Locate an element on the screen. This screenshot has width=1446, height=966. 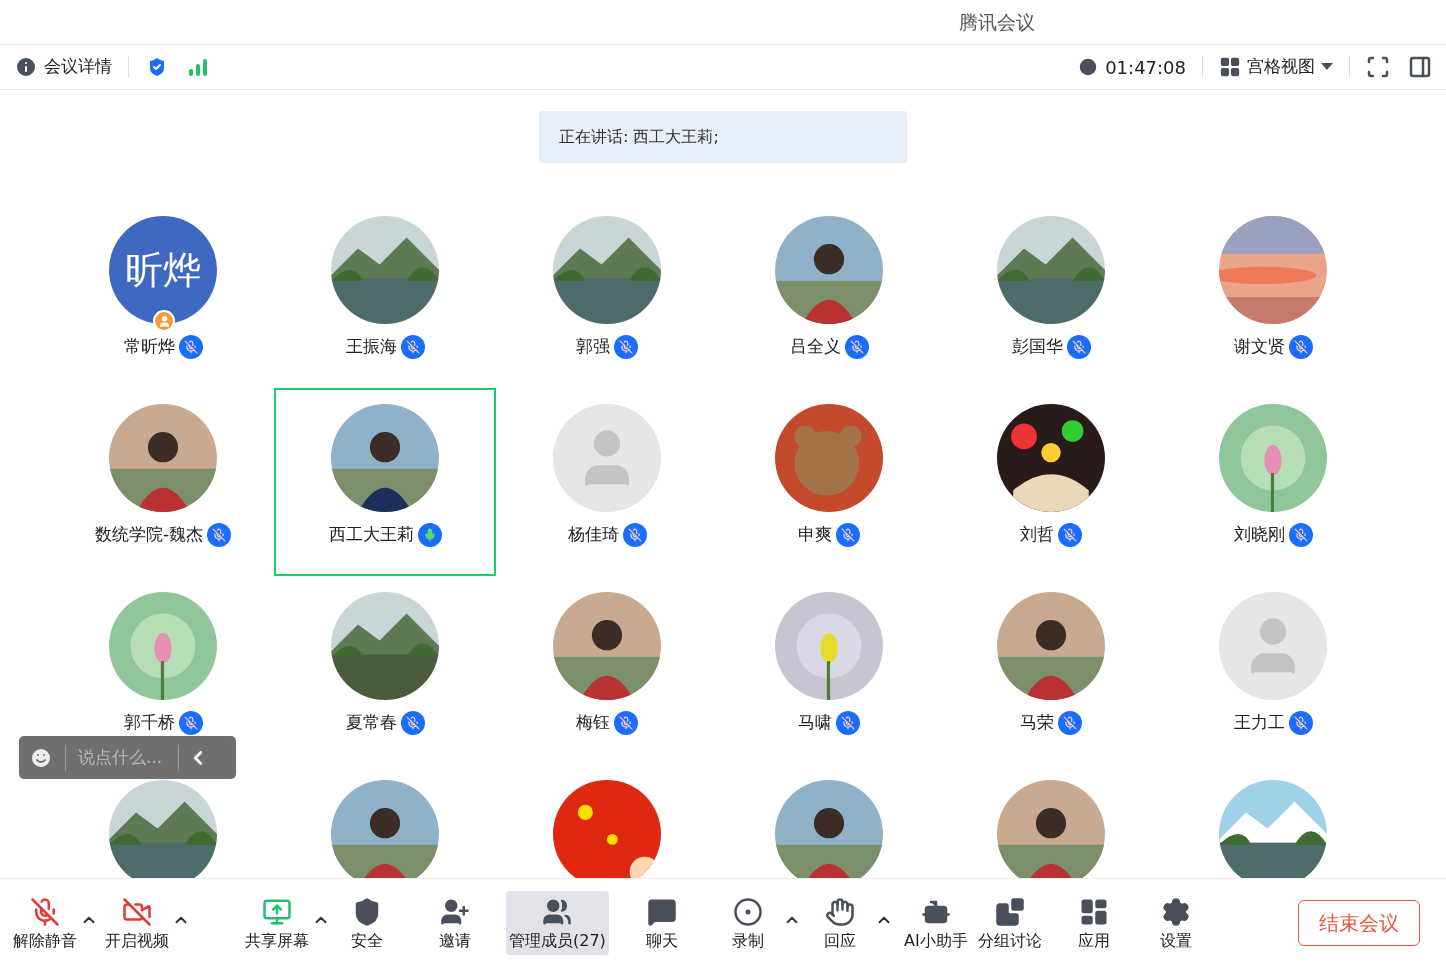
speaking-banner: 正在讲话: 西工大王莉; is located at coordinates (723, 137).